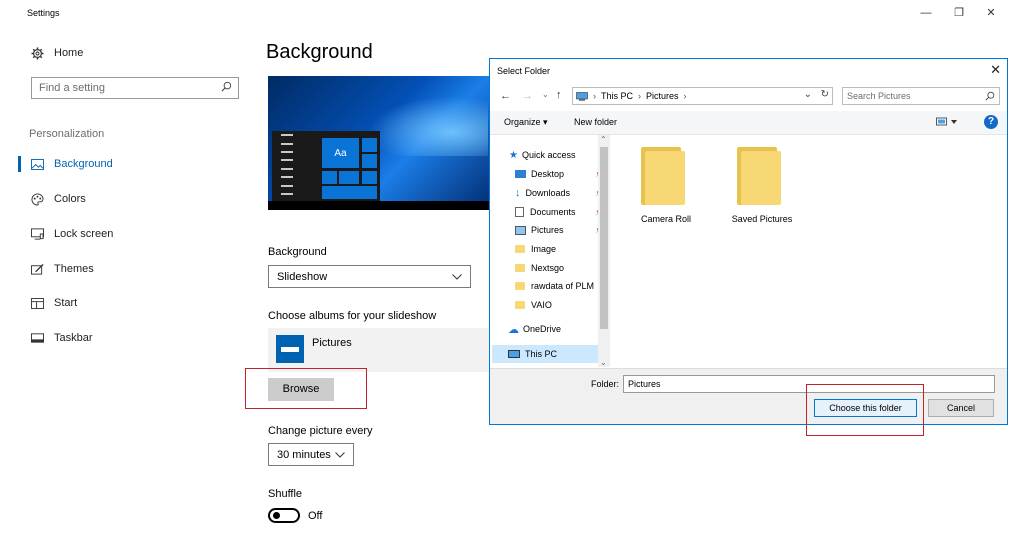 The image size is (1010, 548). What do you see at coordinates (83, 164) in the screenshot?
I see `sidebar-item-label: Background` at bounding box center [83, 164].